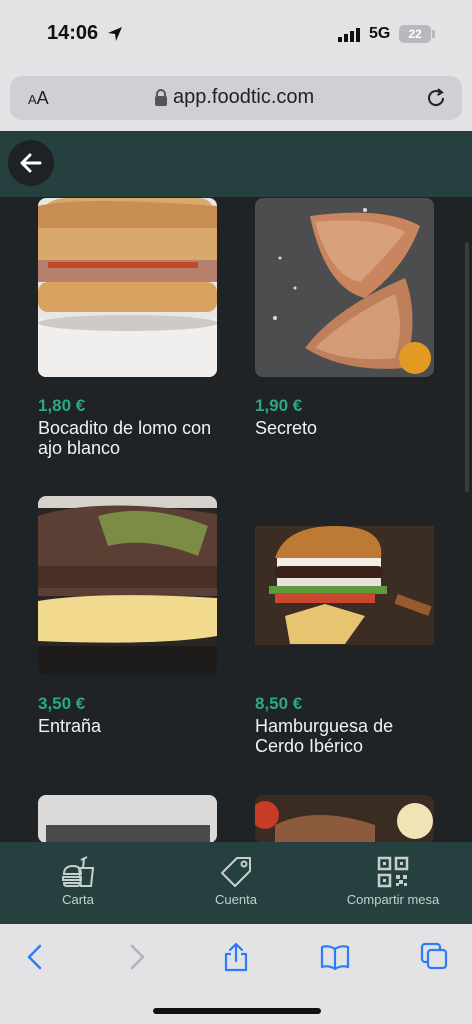  I want to click on status-bar: 14:06 5G 22, so click(236, 34).